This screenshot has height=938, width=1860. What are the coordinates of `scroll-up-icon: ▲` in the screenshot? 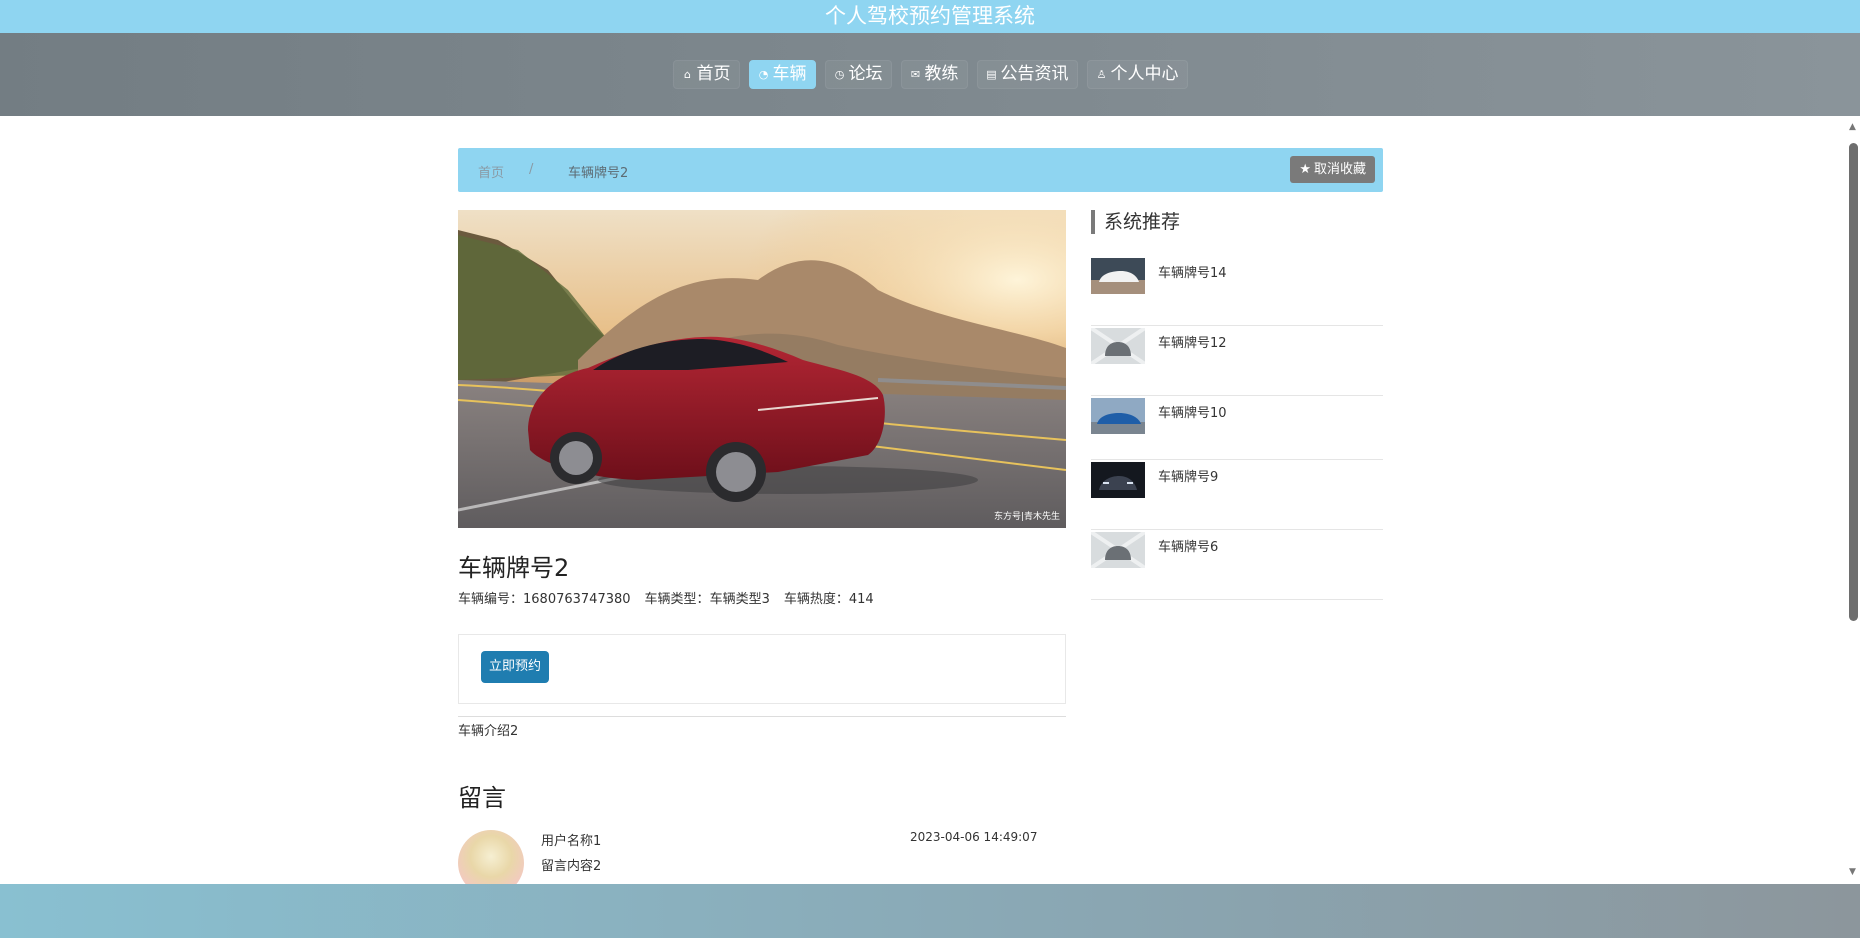 It's located at (1852, 127).